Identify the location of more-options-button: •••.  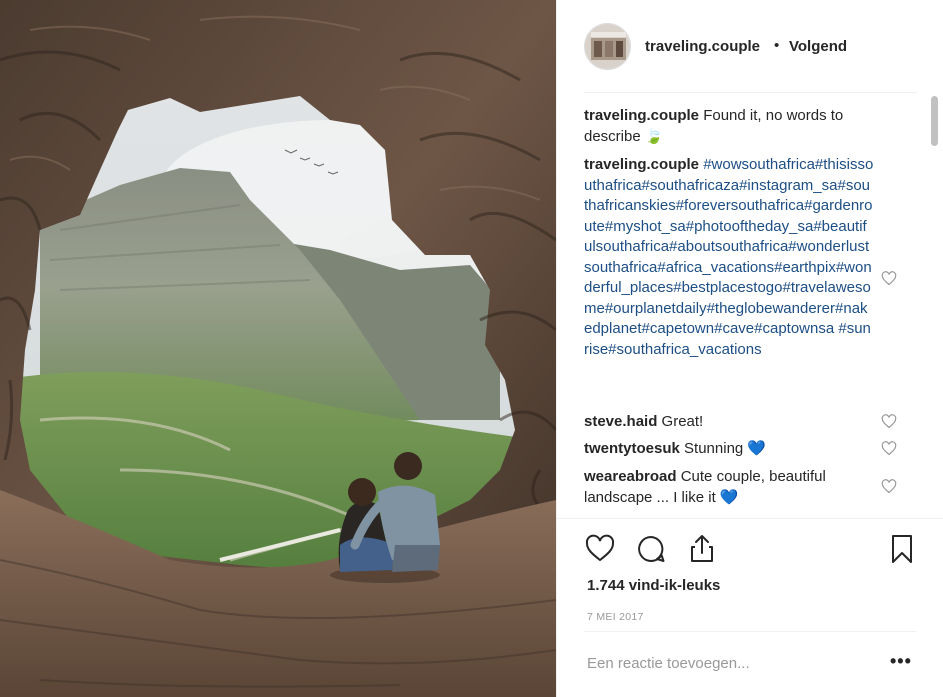
(901, 661).